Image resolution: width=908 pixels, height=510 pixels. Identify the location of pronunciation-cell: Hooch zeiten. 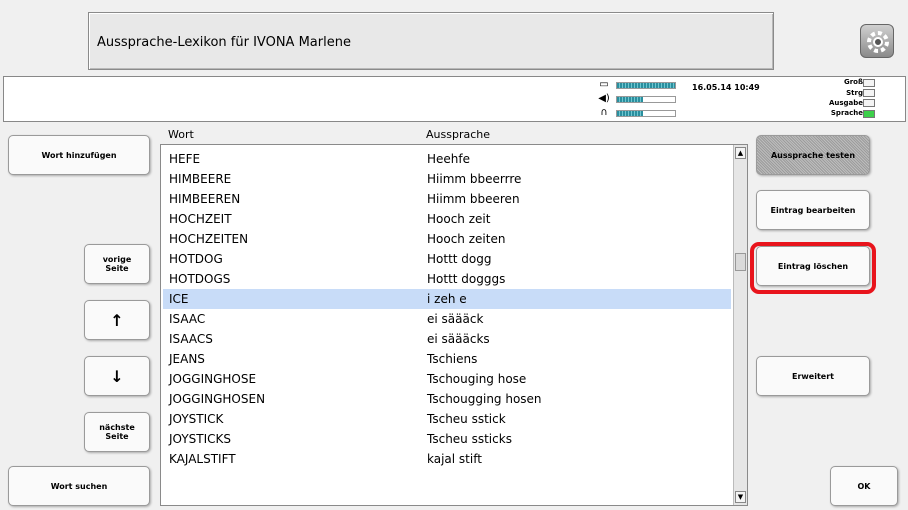
(466, 239).